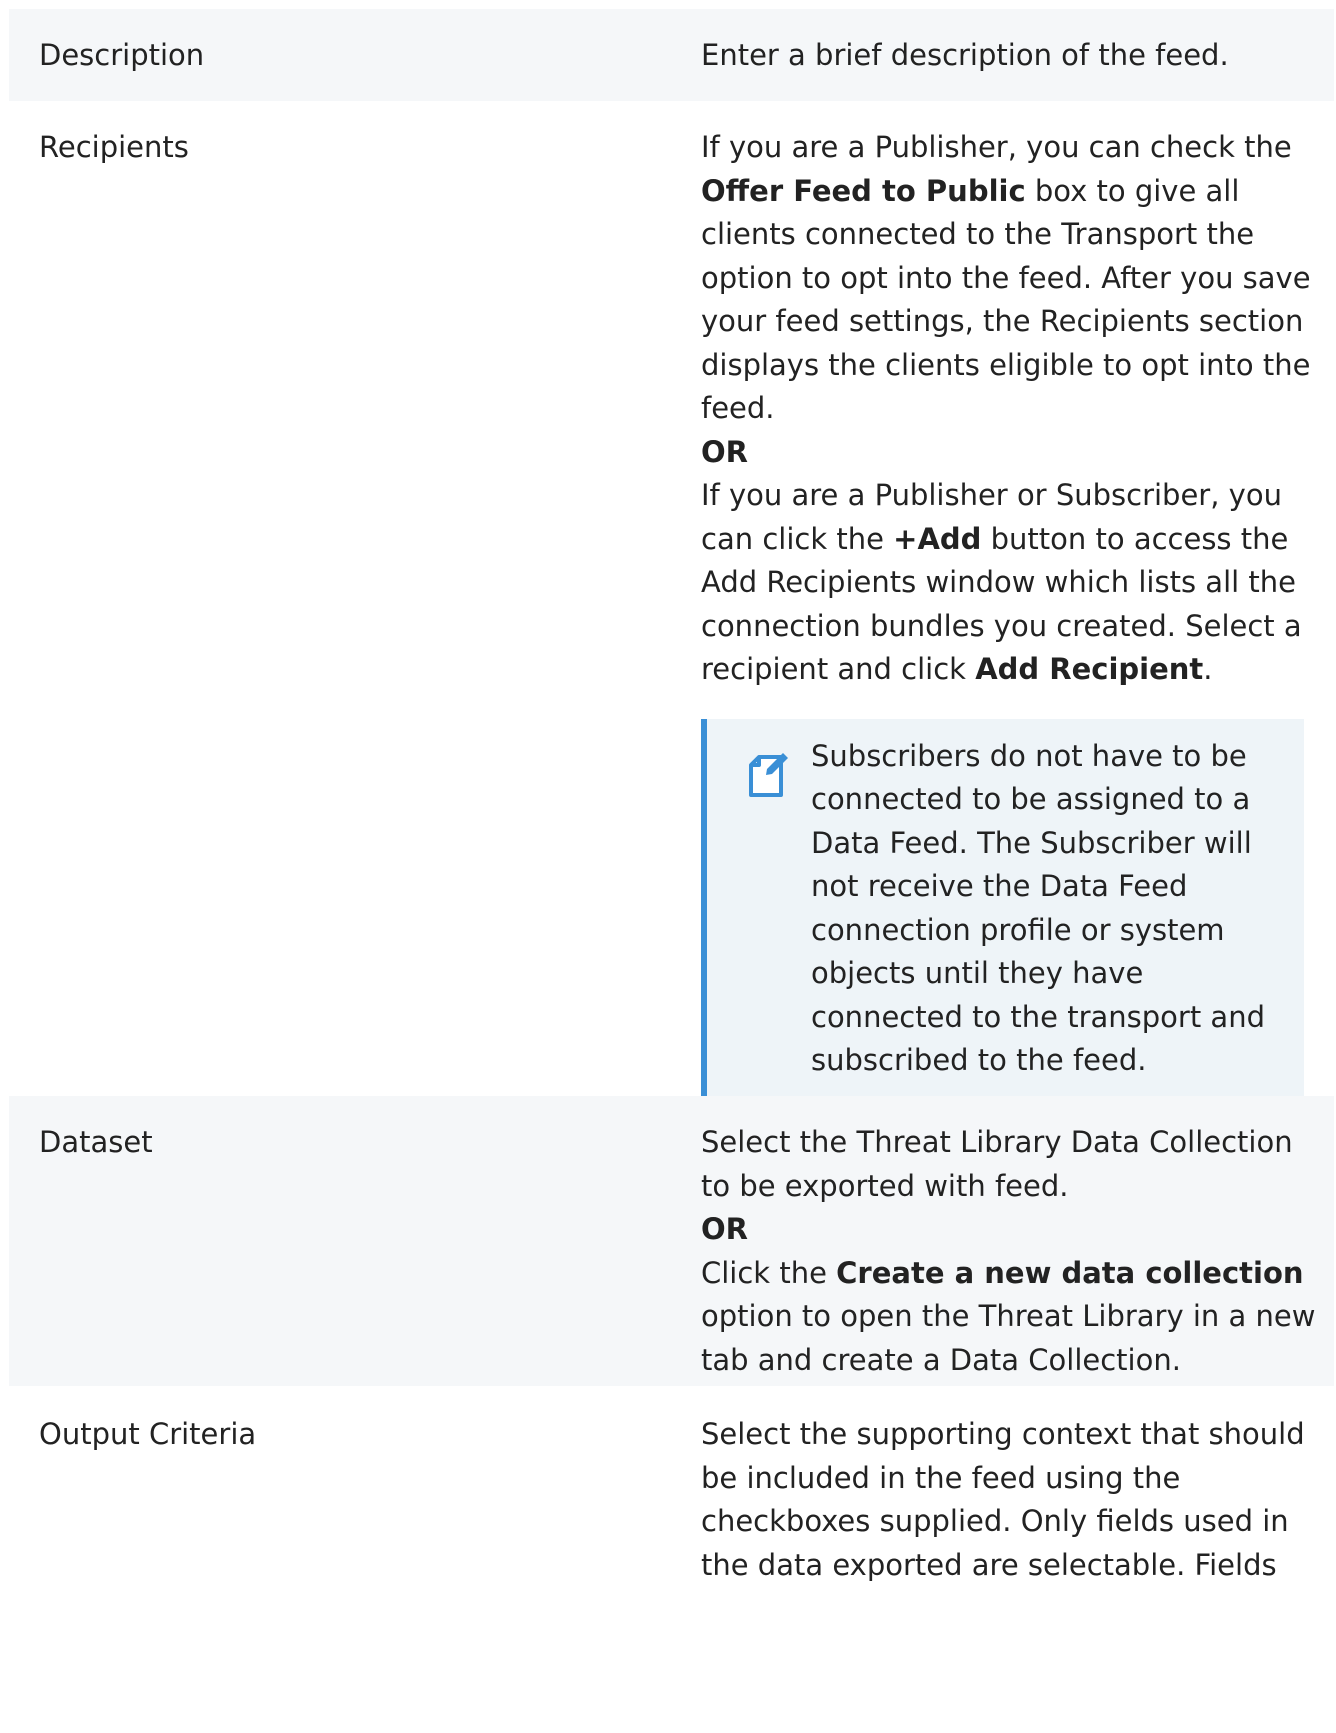  What do you see at coordinates (1089, 669) in the screenshot?
I see `add-recipient-label: Add Recipient` at bounding box center [1089, 669].